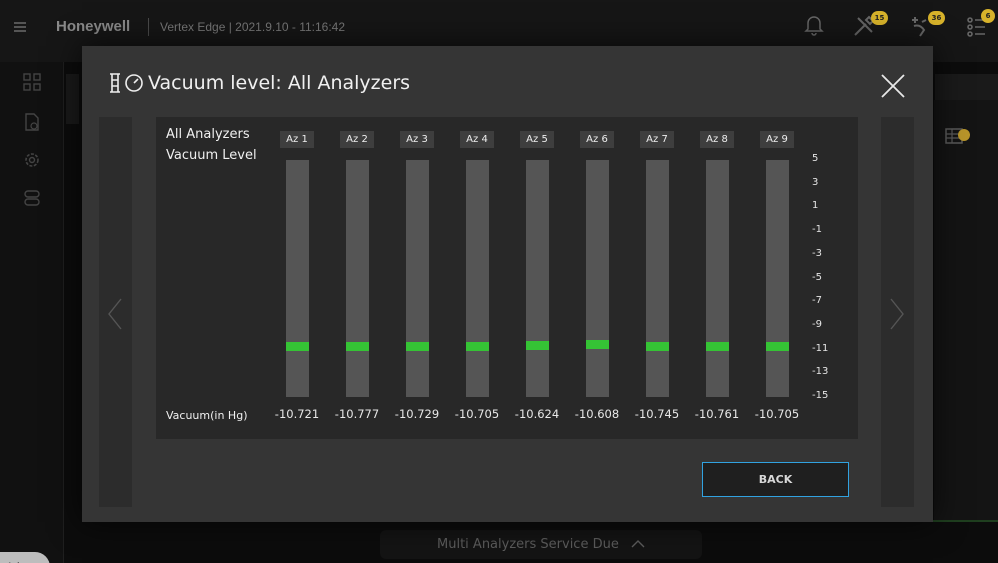 Image resolution: width=998 pixels, height=563 pixels. What do you see at coordinates (33, 161) in the screenshot?
I see `settings-icon` at bounding box center [33, 161].